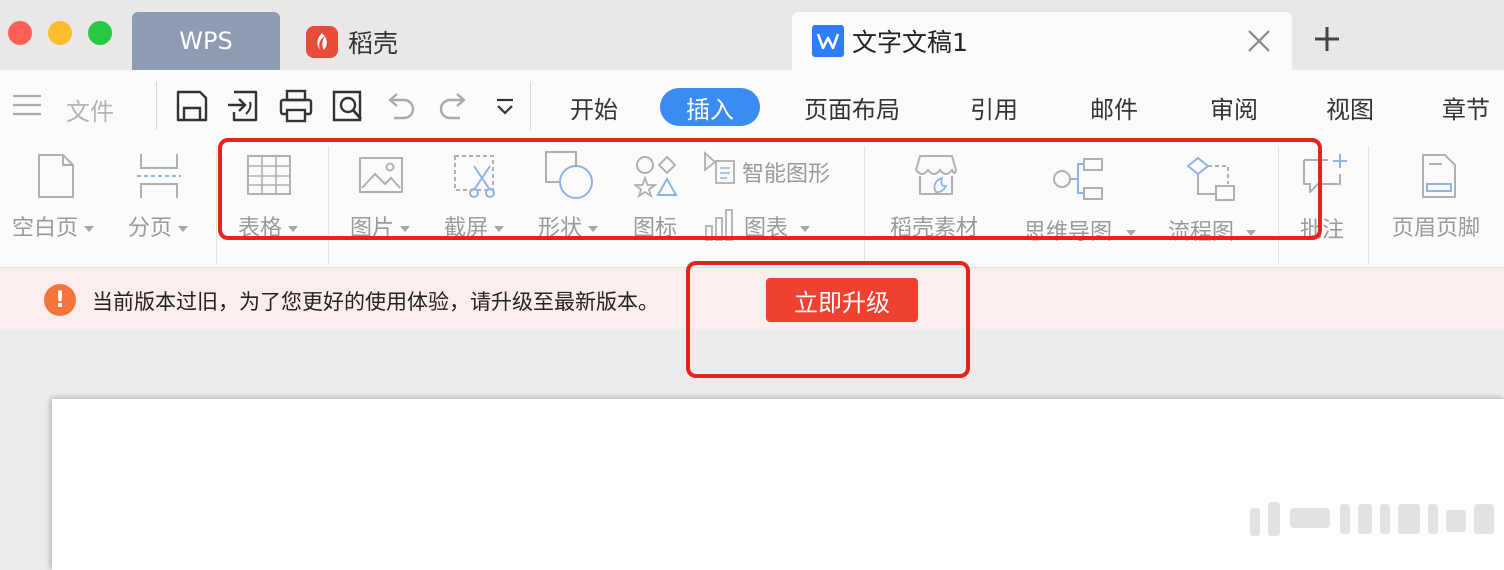 Image resolution: width=1504 pixels, height=570 pixels. Describe the element at coordinates (192, 106) in the screenshot. I see `save-icon` at that location.